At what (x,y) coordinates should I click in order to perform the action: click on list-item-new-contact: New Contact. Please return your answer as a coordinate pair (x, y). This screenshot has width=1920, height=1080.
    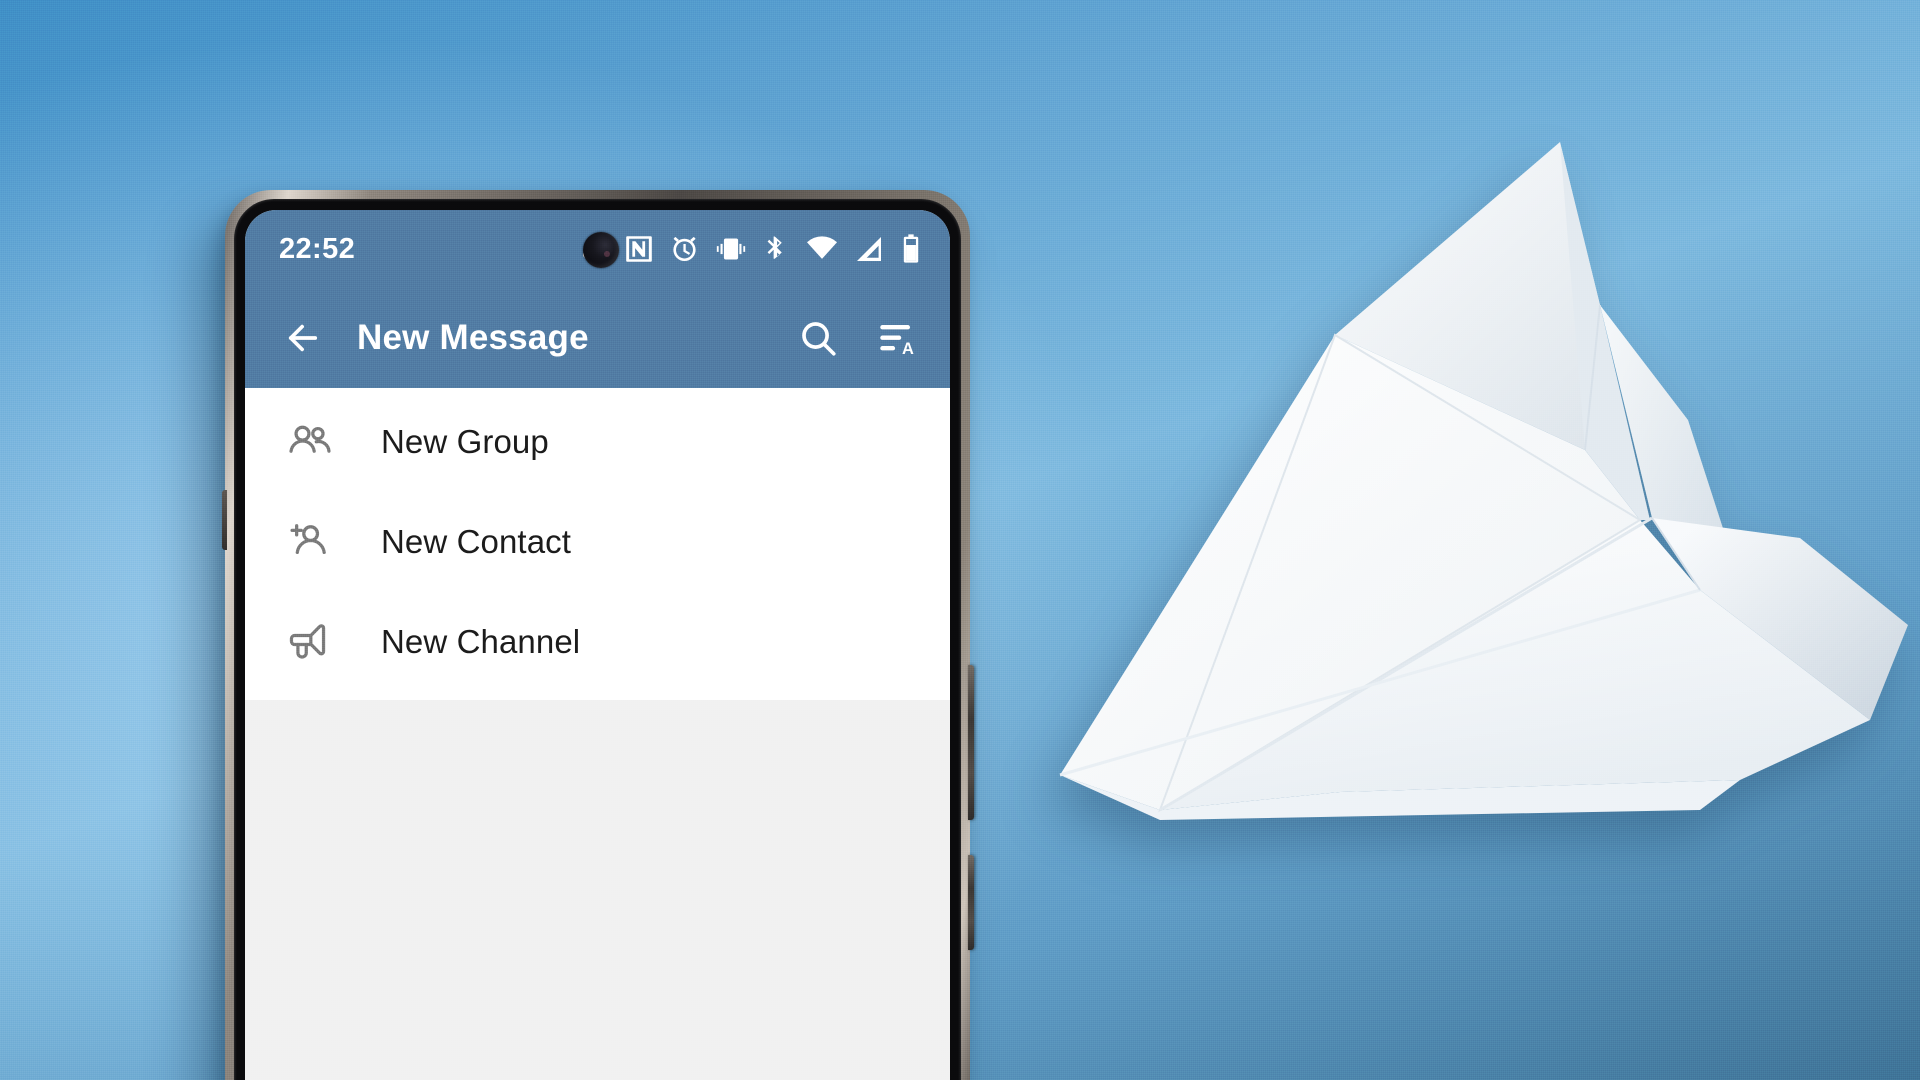
    Looking at the image, I should click on (597, 542).